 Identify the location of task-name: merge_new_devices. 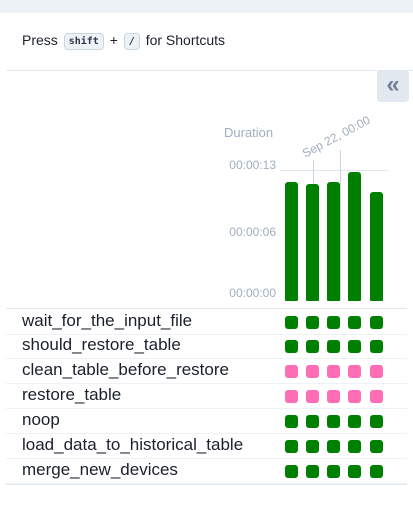
(100, 470).